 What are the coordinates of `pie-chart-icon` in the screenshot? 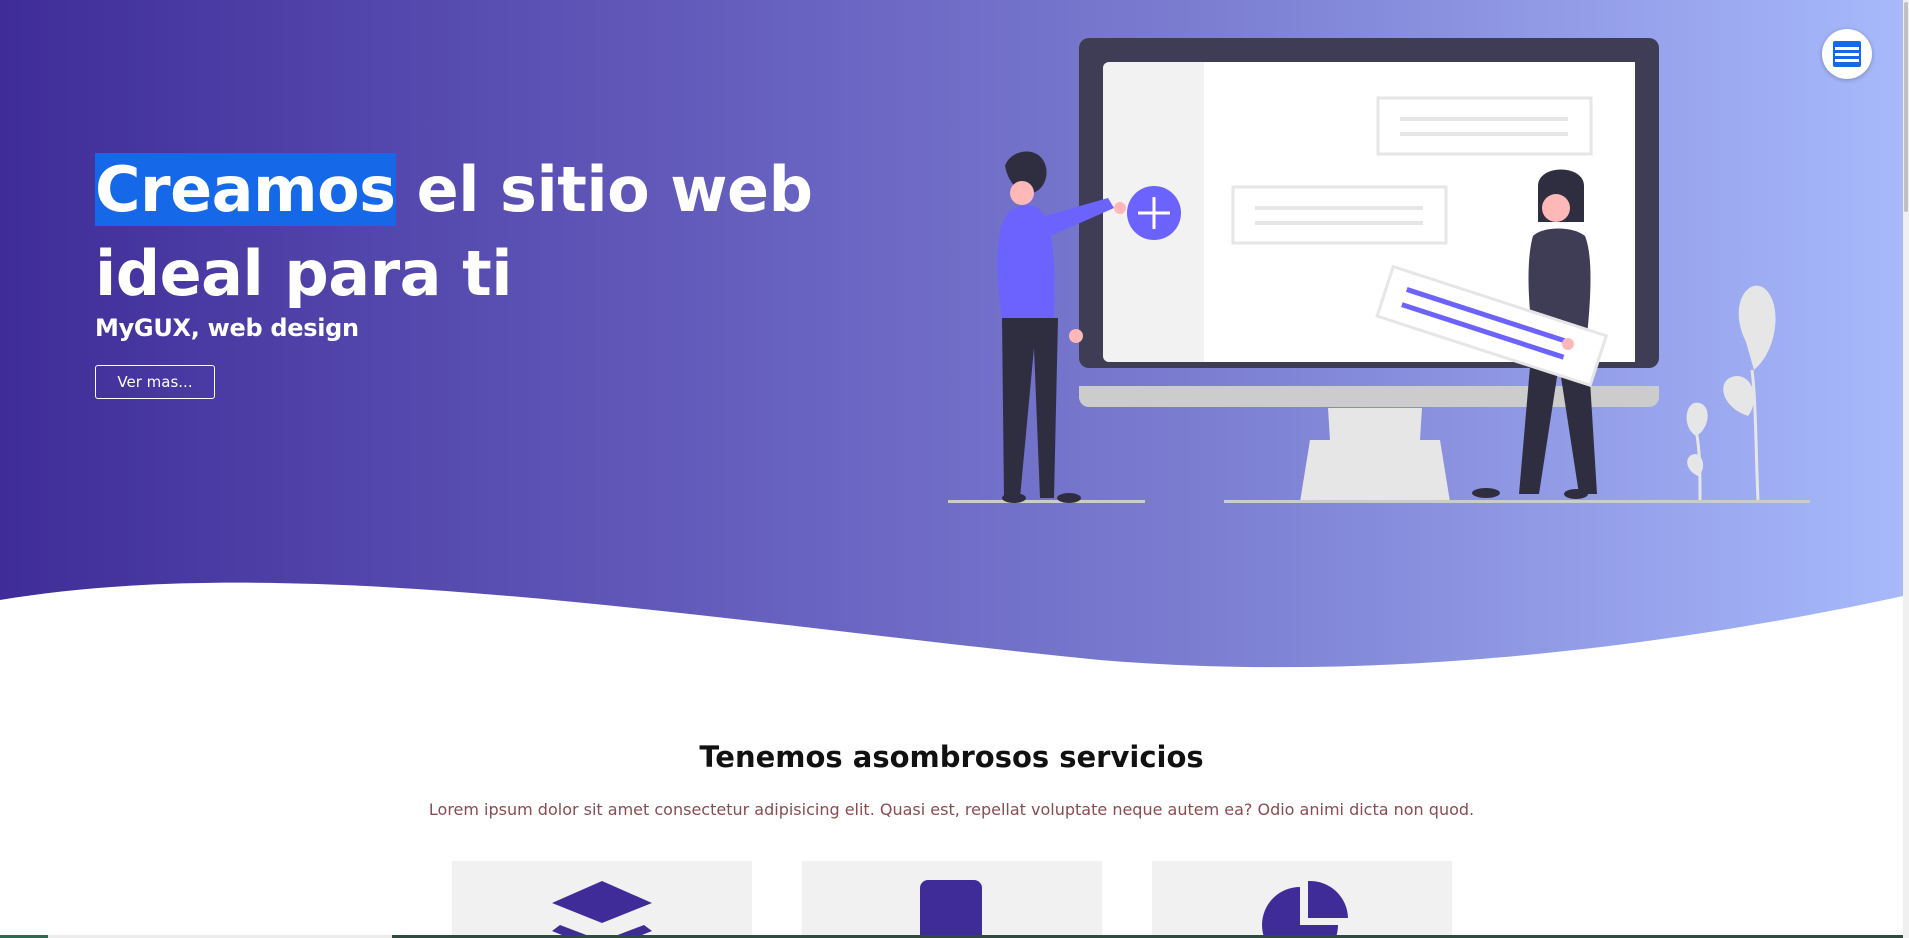 It's located at (1305, 909).